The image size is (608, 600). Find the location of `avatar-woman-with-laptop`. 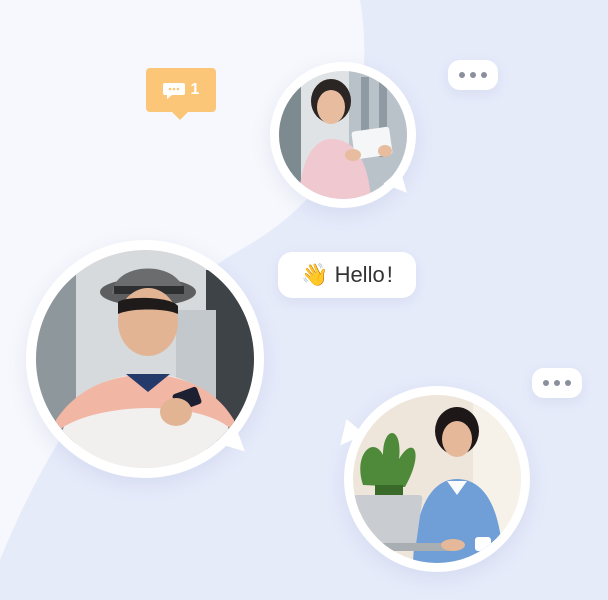

avatar-woman-with-laptop is located at coordinates (430, 479).